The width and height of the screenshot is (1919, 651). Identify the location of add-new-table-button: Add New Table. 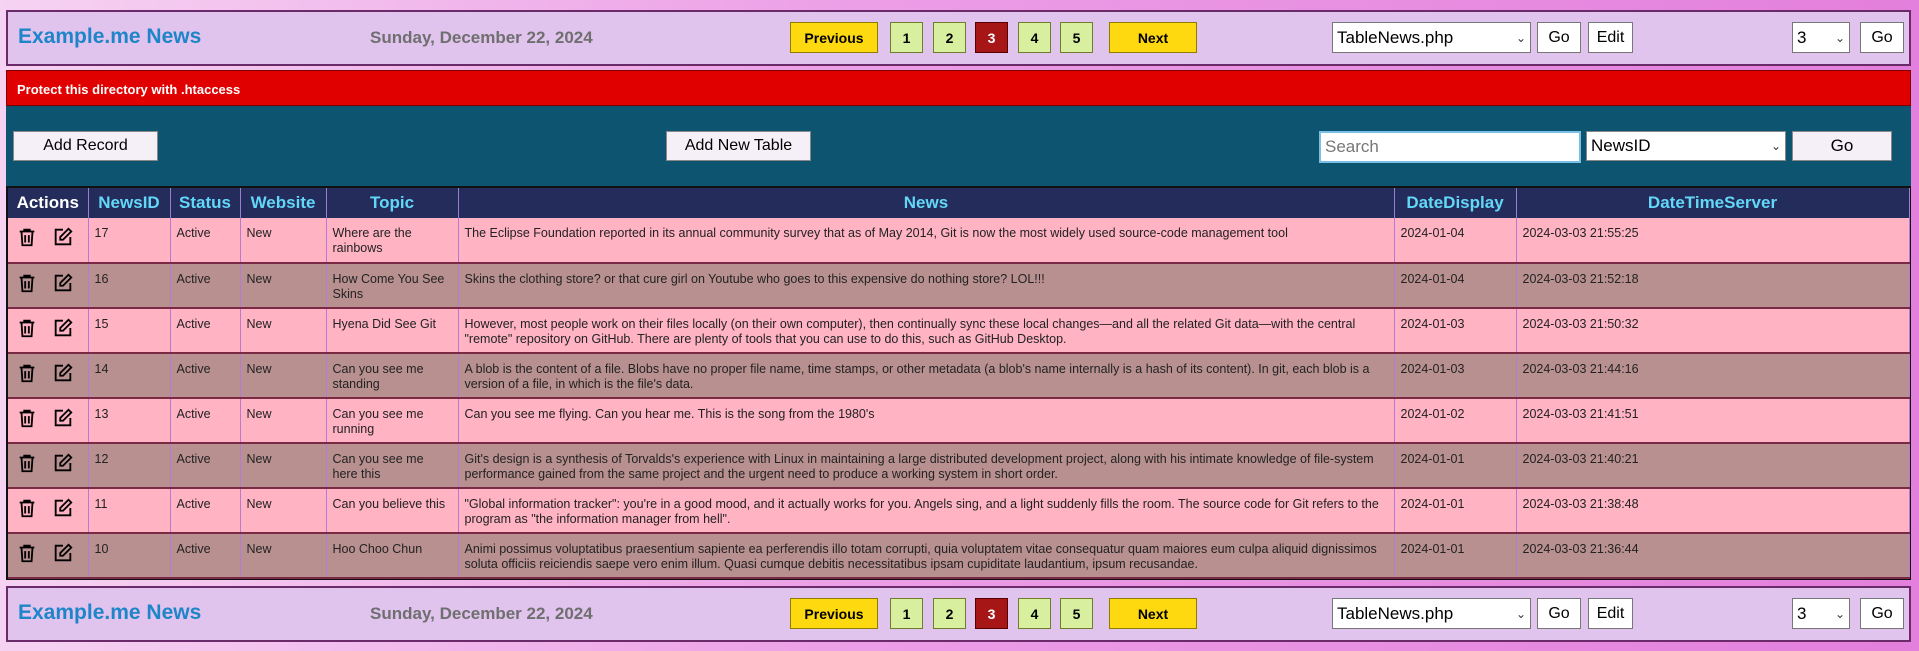
(738, 146).